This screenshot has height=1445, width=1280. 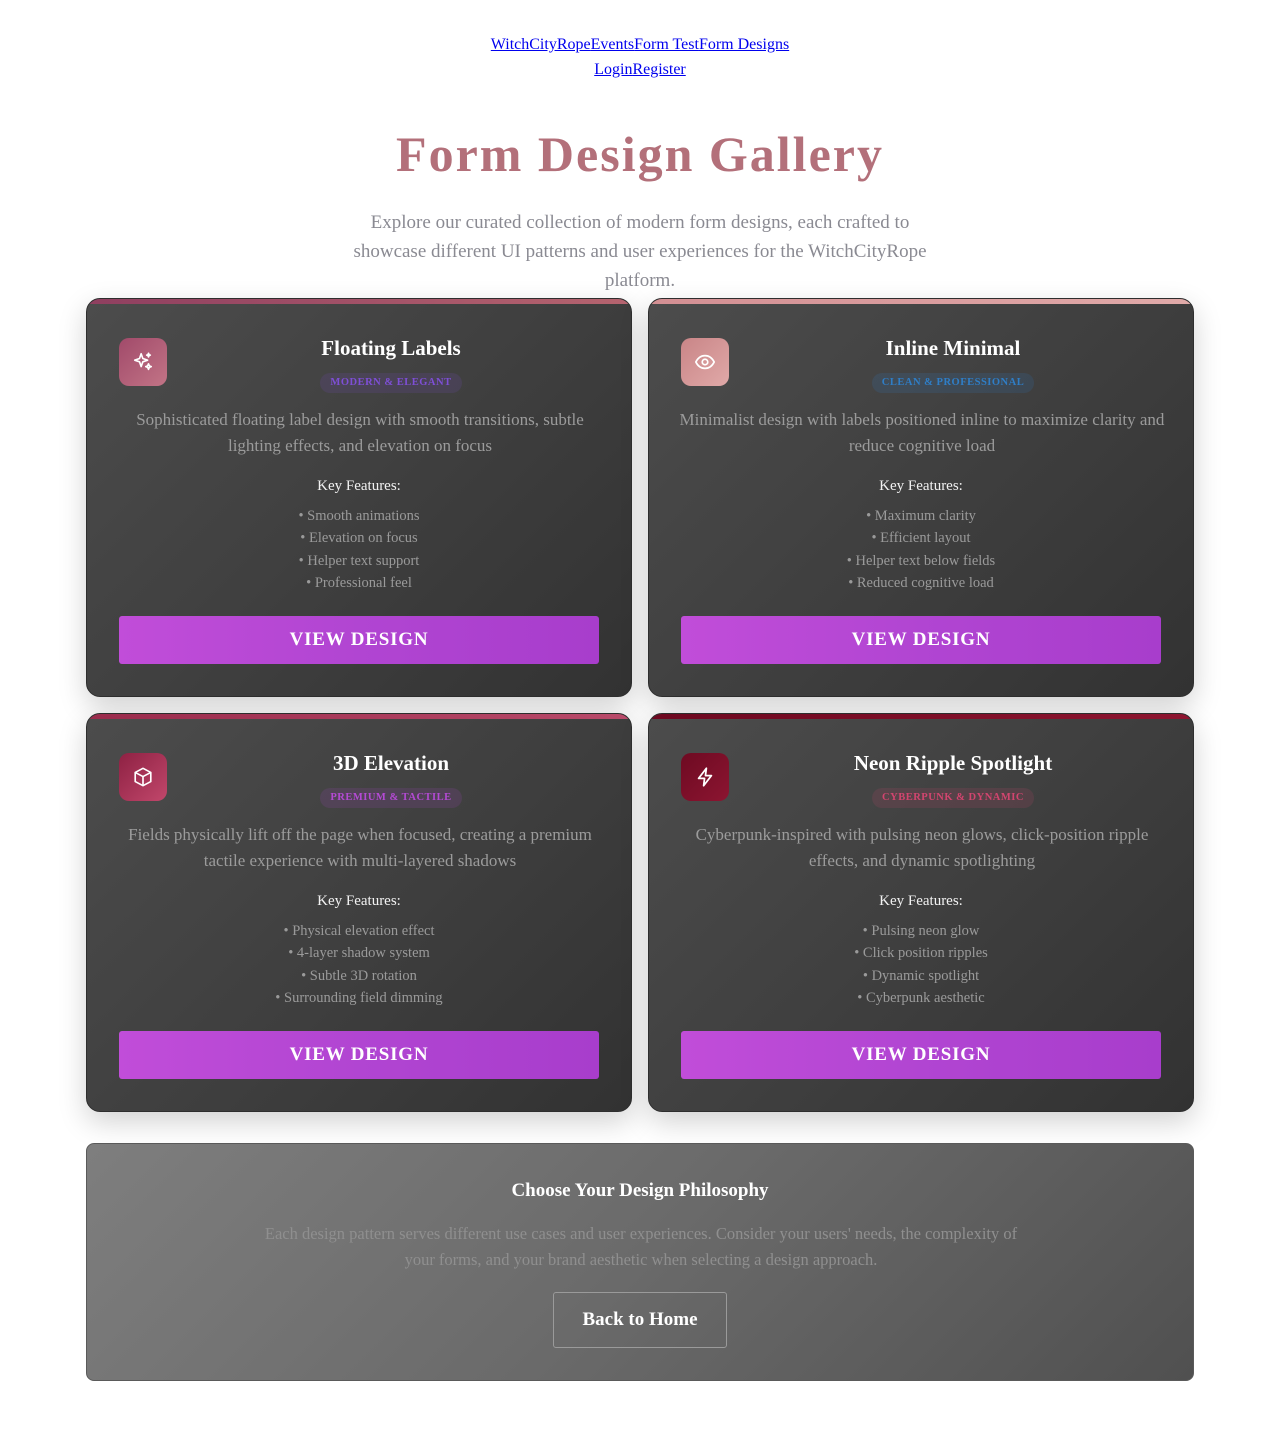 I want to click on nav-row-primary: WitchCityRopeEventsForm TestForm Designs, so click(x=640, y=44).